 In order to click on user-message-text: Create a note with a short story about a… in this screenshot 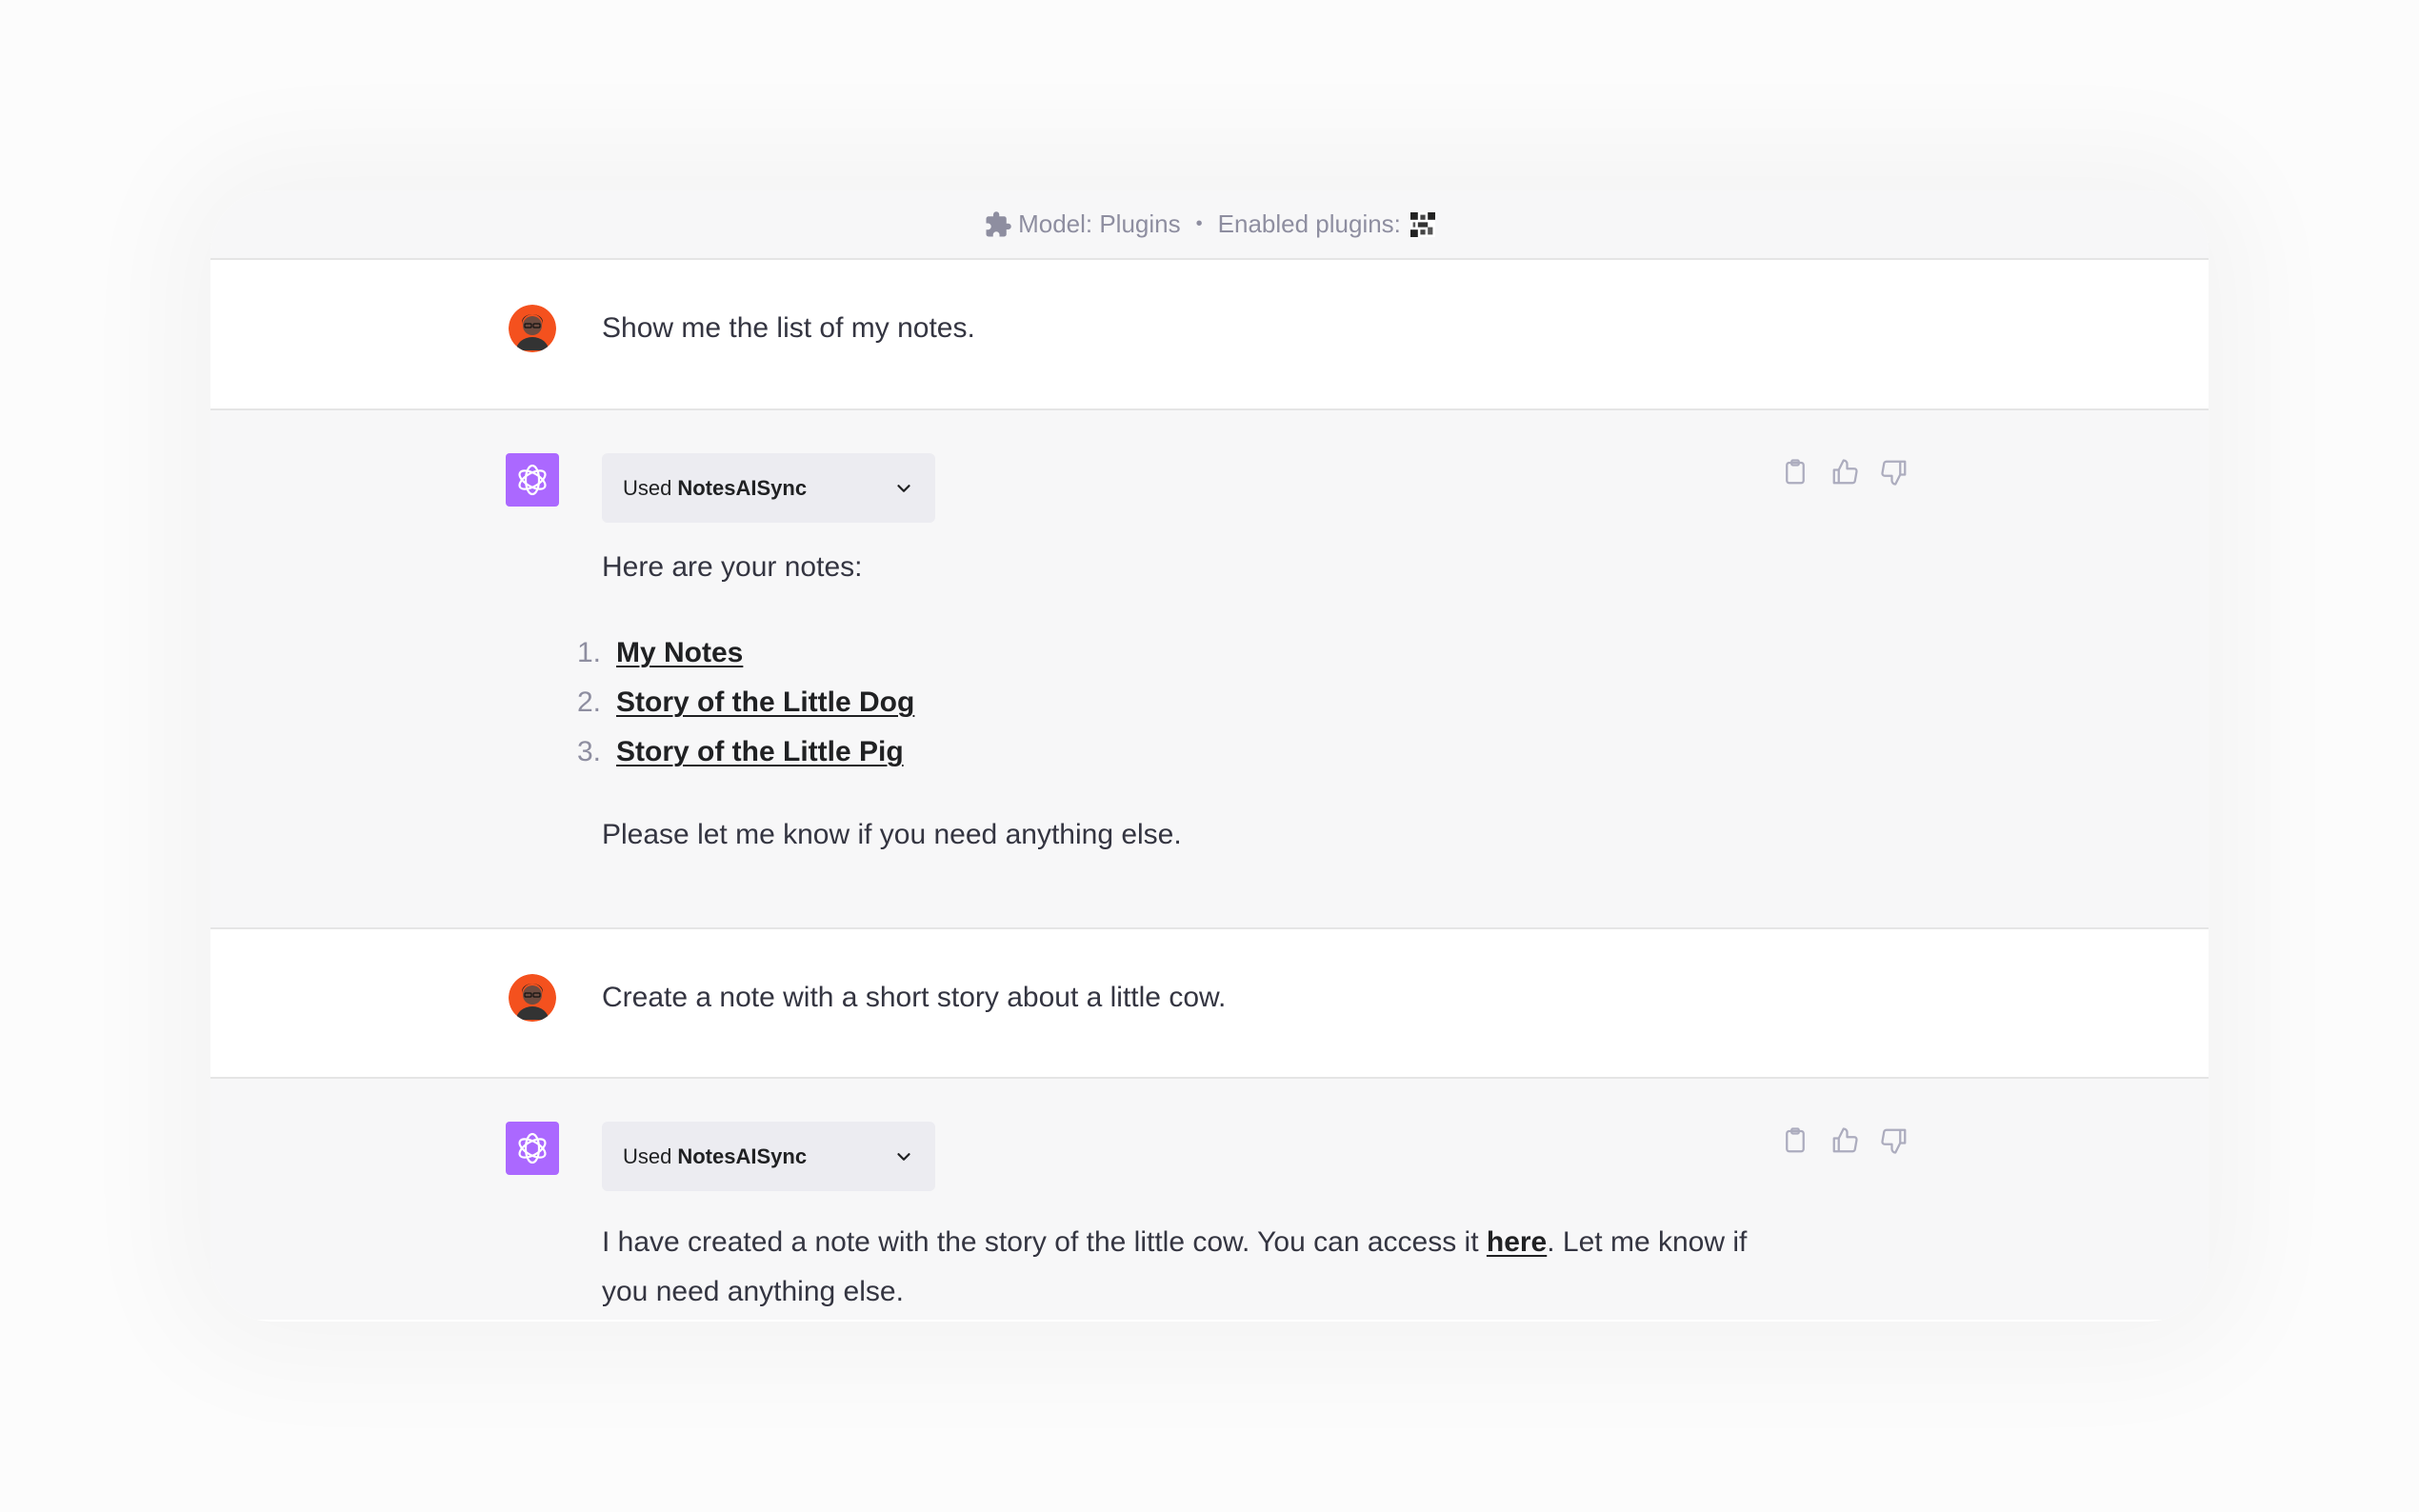, I will do `click(914, 997)`.